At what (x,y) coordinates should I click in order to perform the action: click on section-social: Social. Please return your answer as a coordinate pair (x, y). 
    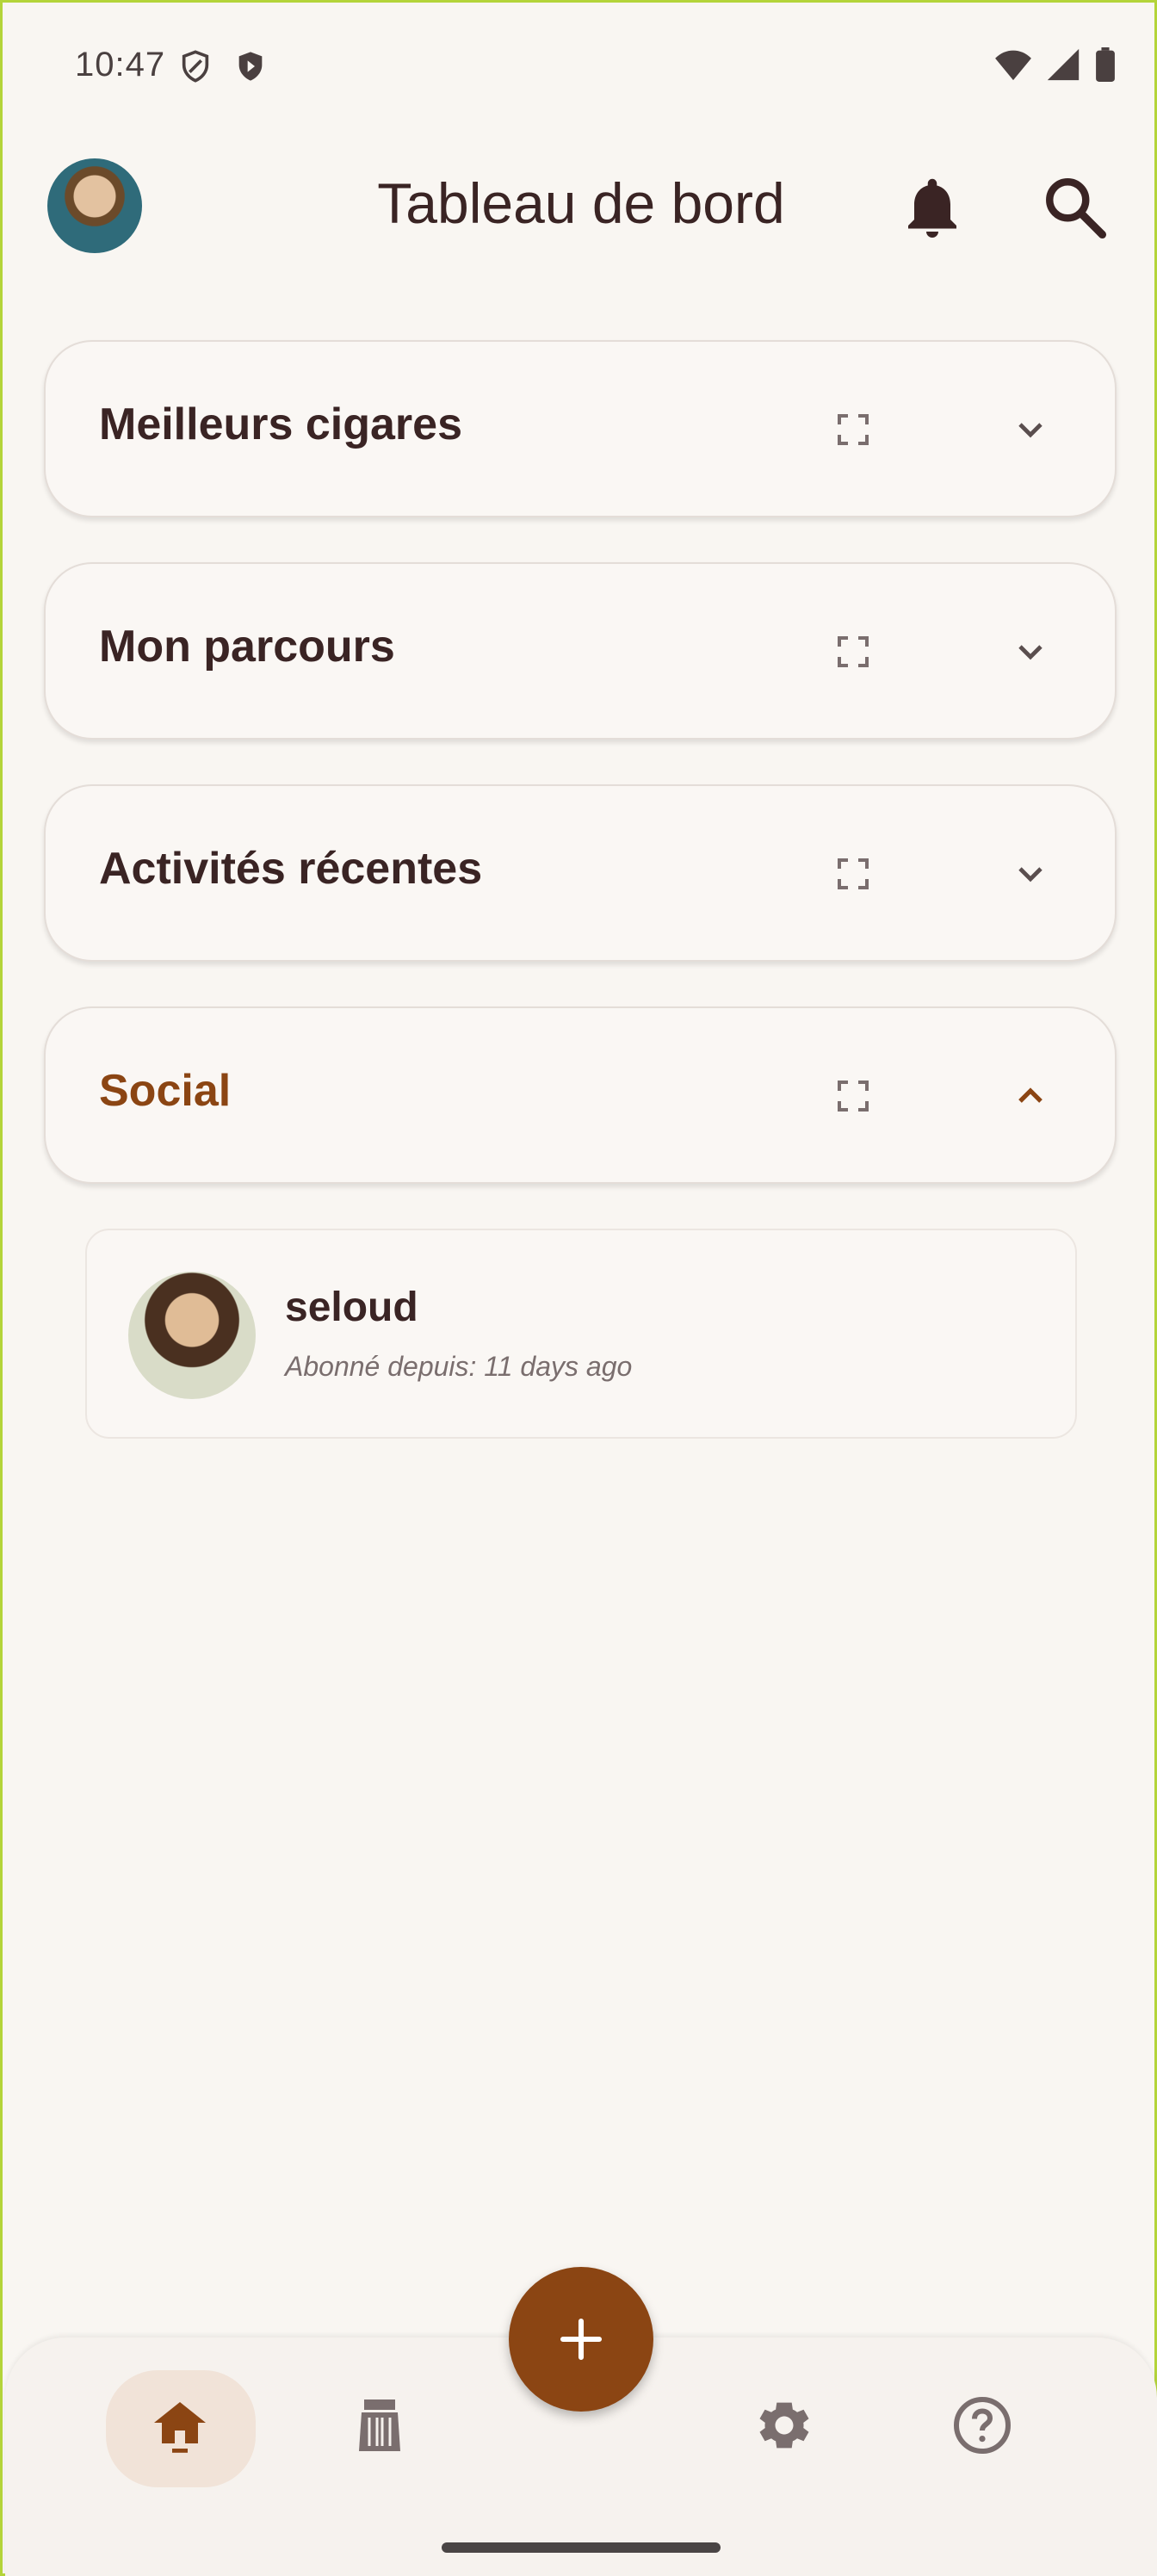
    Looking at the image, I should click on (580, 1095).